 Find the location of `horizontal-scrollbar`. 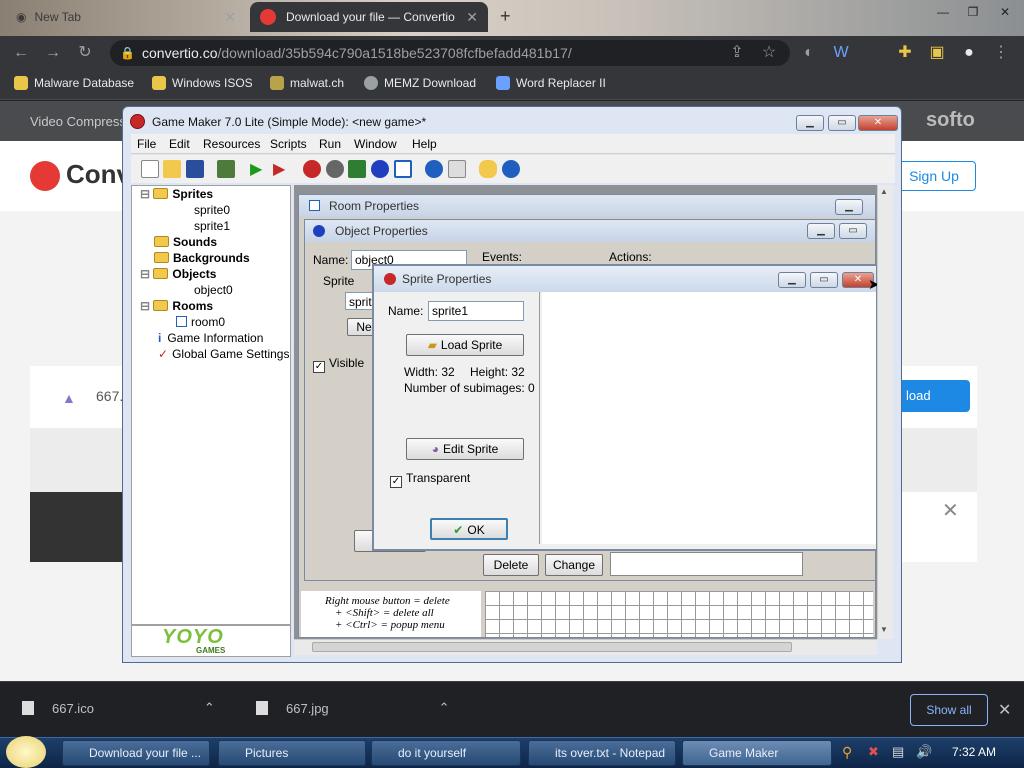

horizontal-scrollbar is located at coordinates (585, 647).